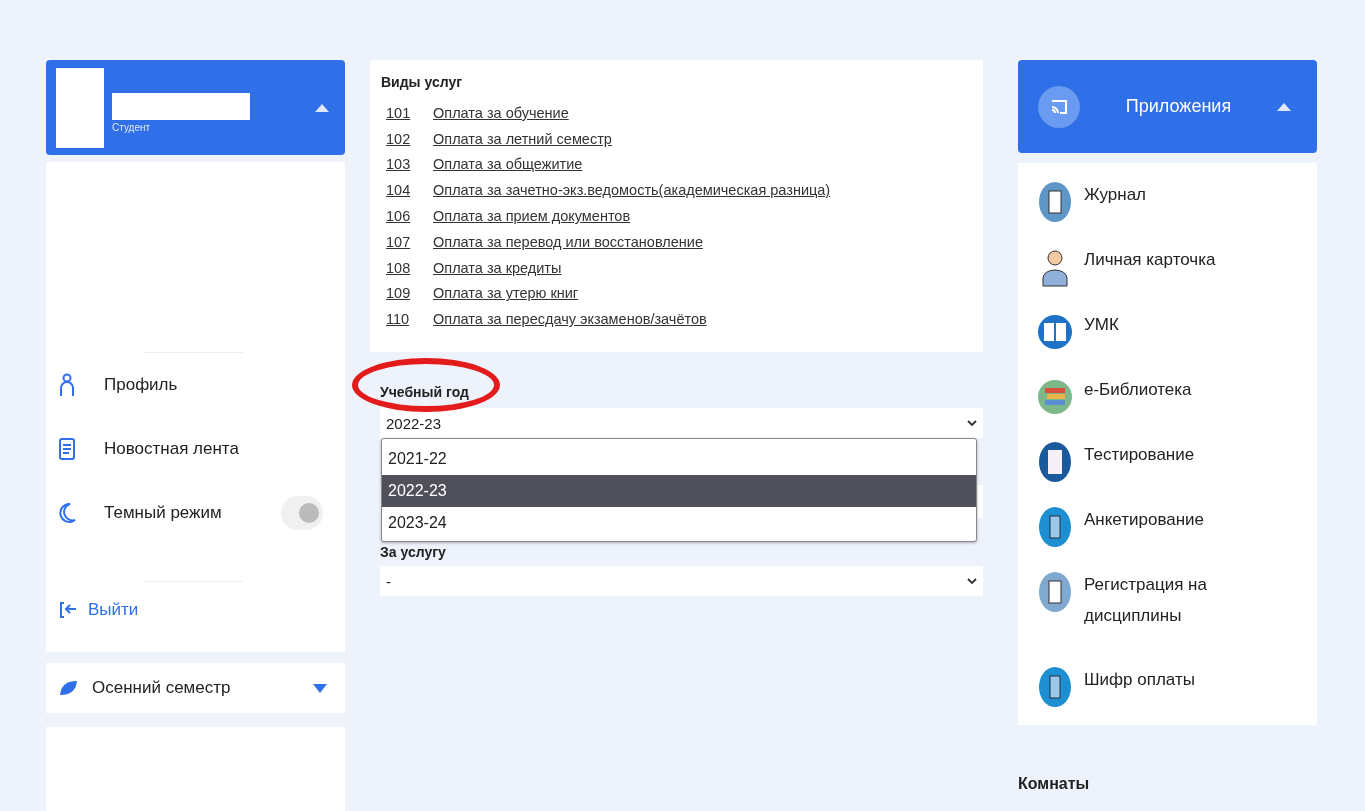 The image size is (1365, 811). I want to click on test-sheet-icon, so click(1055, 462).